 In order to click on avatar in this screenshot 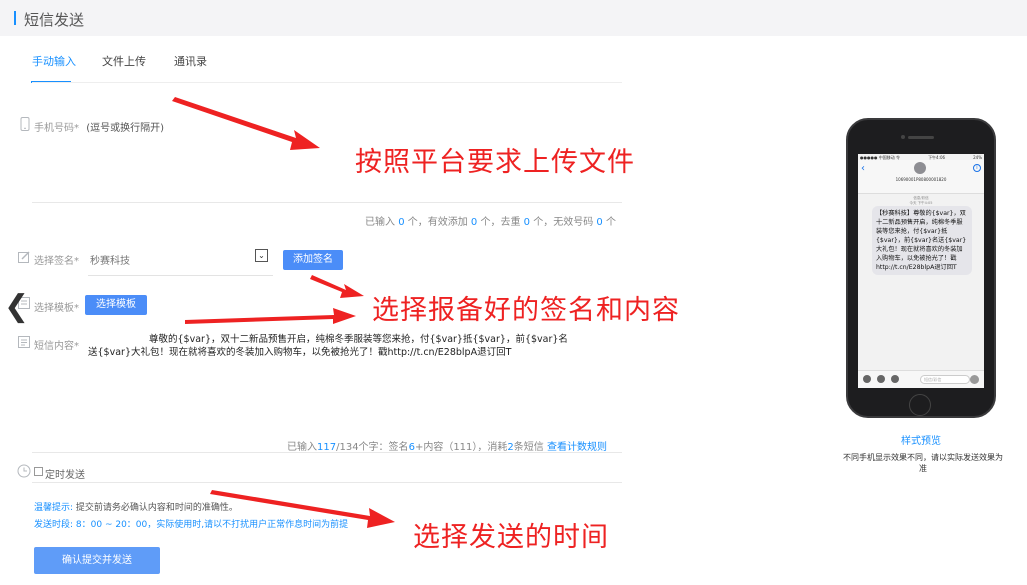, I will do `click(920, 168)`.